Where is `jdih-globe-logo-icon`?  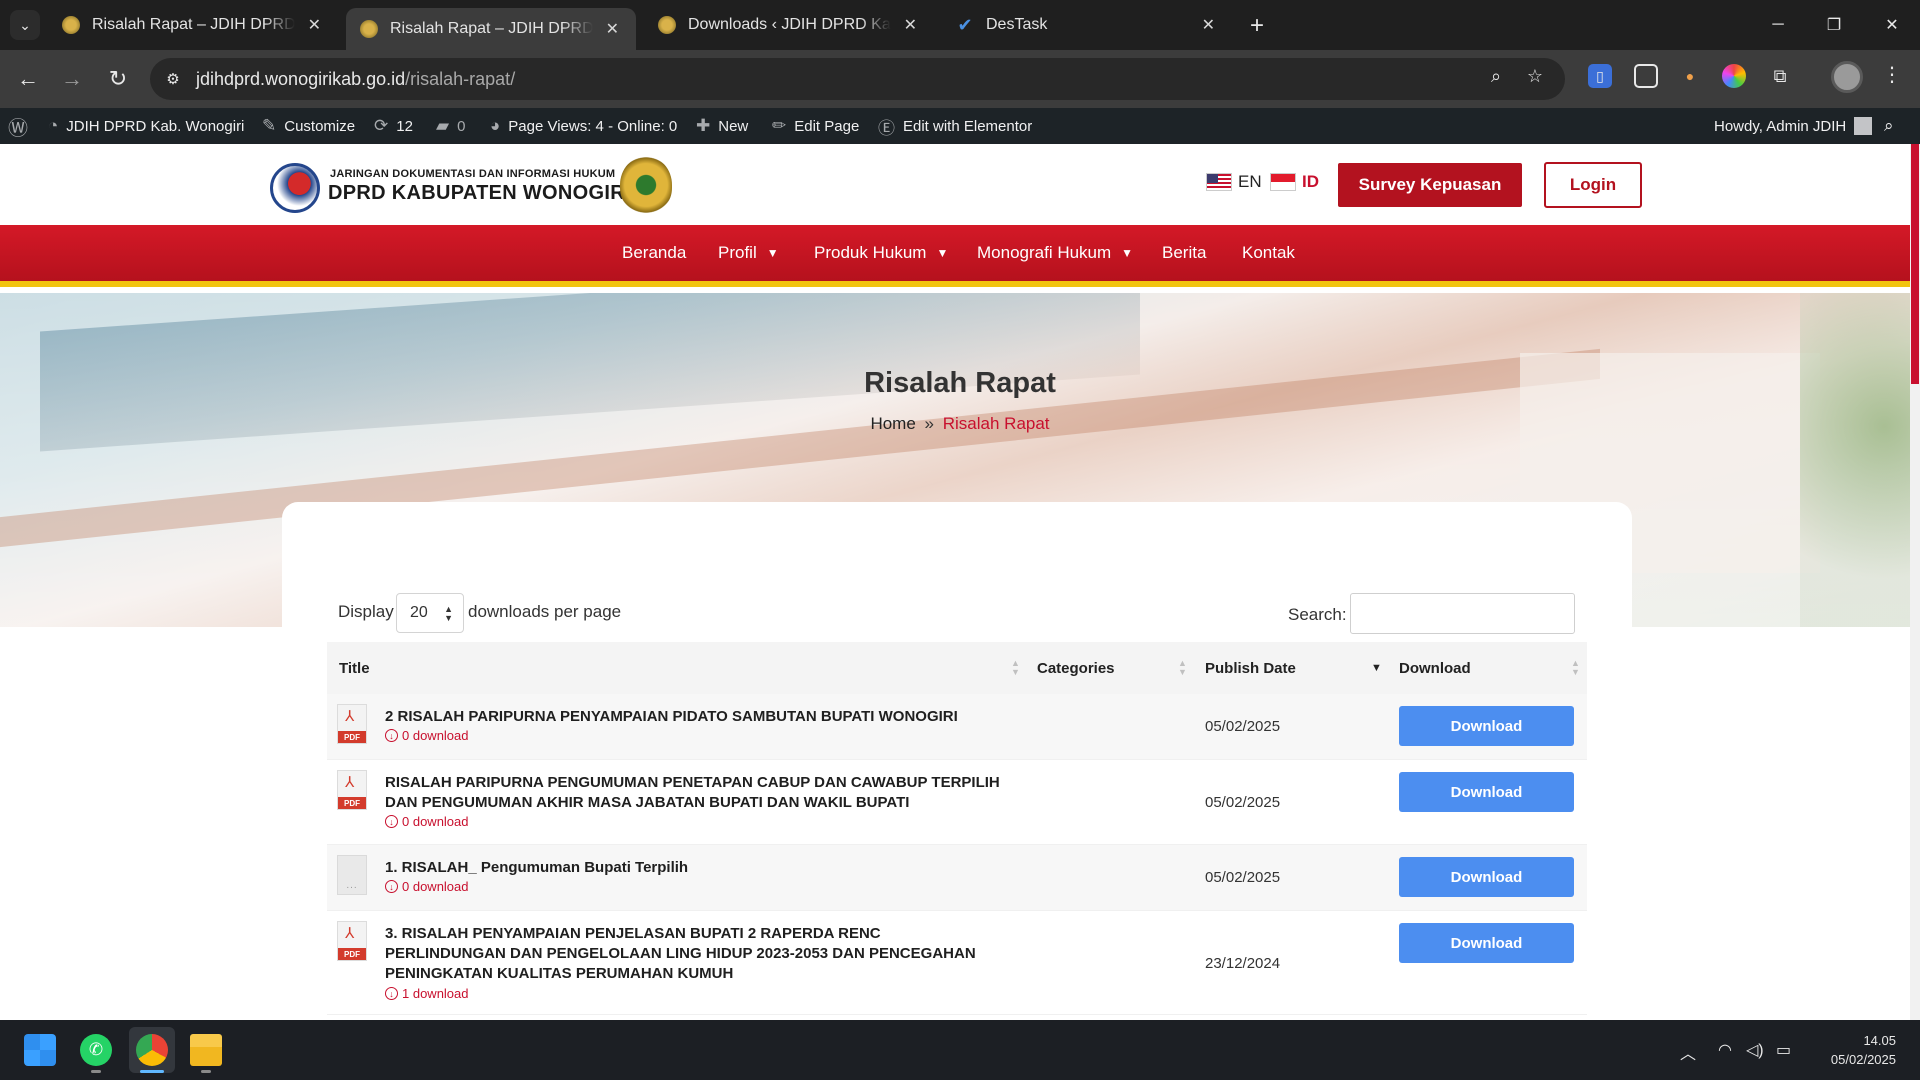 jdih-globe-logo-icon is located at coordinates (295, 188).